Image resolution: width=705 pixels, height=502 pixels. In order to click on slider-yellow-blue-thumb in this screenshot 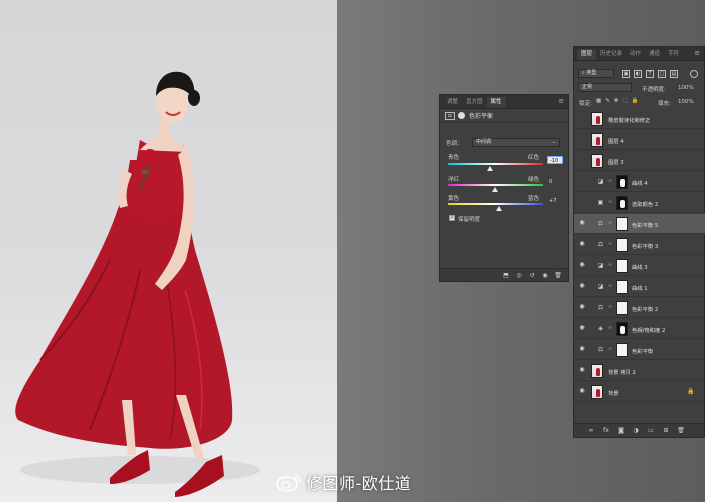, I will do `click(499, 208)`.